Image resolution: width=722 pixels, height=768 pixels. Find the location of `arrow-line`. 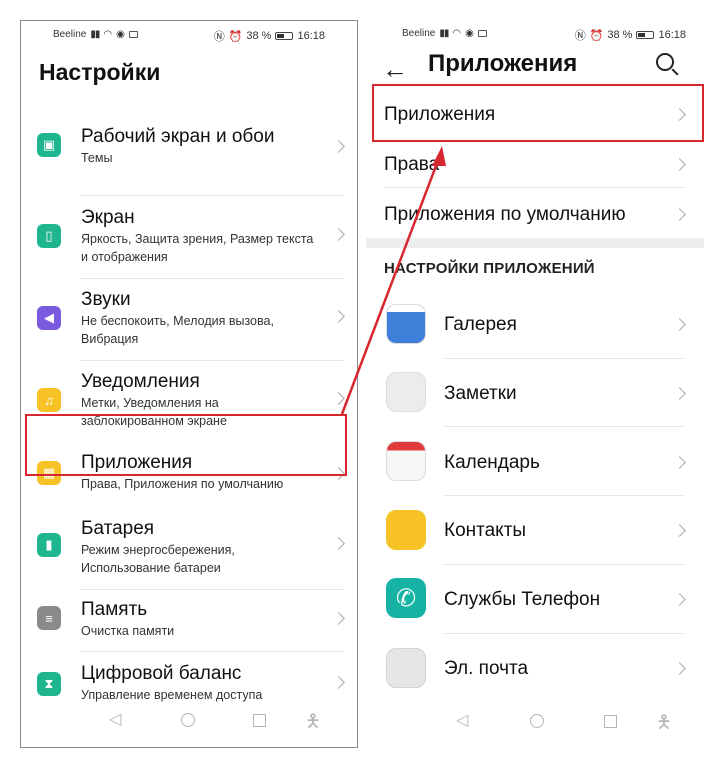

arrow-line is located at coordinates (390, 286).